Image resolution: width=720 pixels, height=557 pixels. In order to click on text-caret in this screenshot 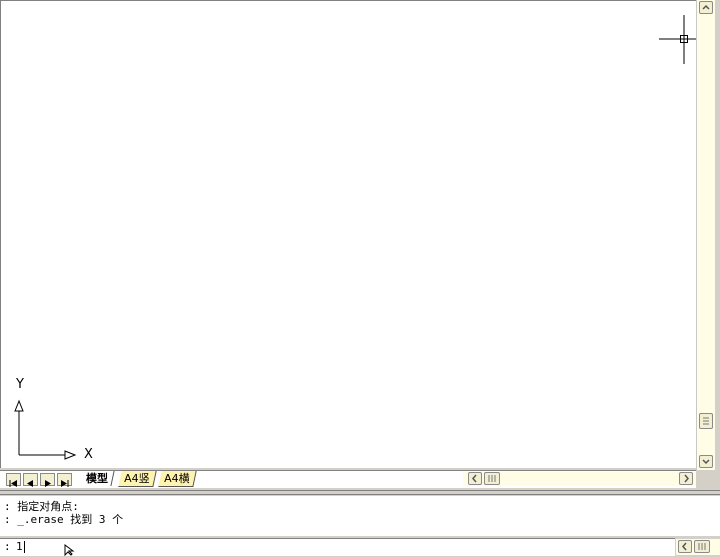, I will do `click(24, 547)`.